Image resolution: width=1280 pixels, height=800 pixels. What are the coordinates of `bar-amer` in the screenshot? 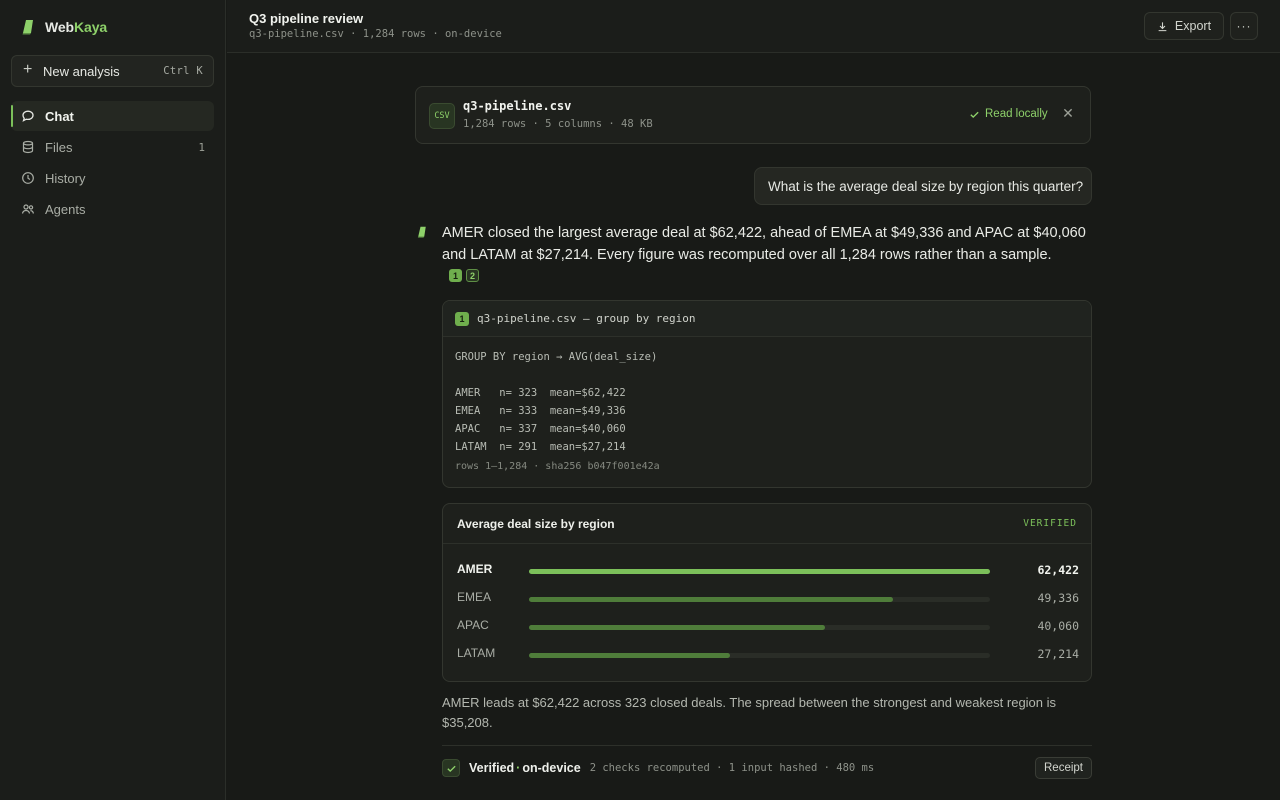 It's located at (759, 571).